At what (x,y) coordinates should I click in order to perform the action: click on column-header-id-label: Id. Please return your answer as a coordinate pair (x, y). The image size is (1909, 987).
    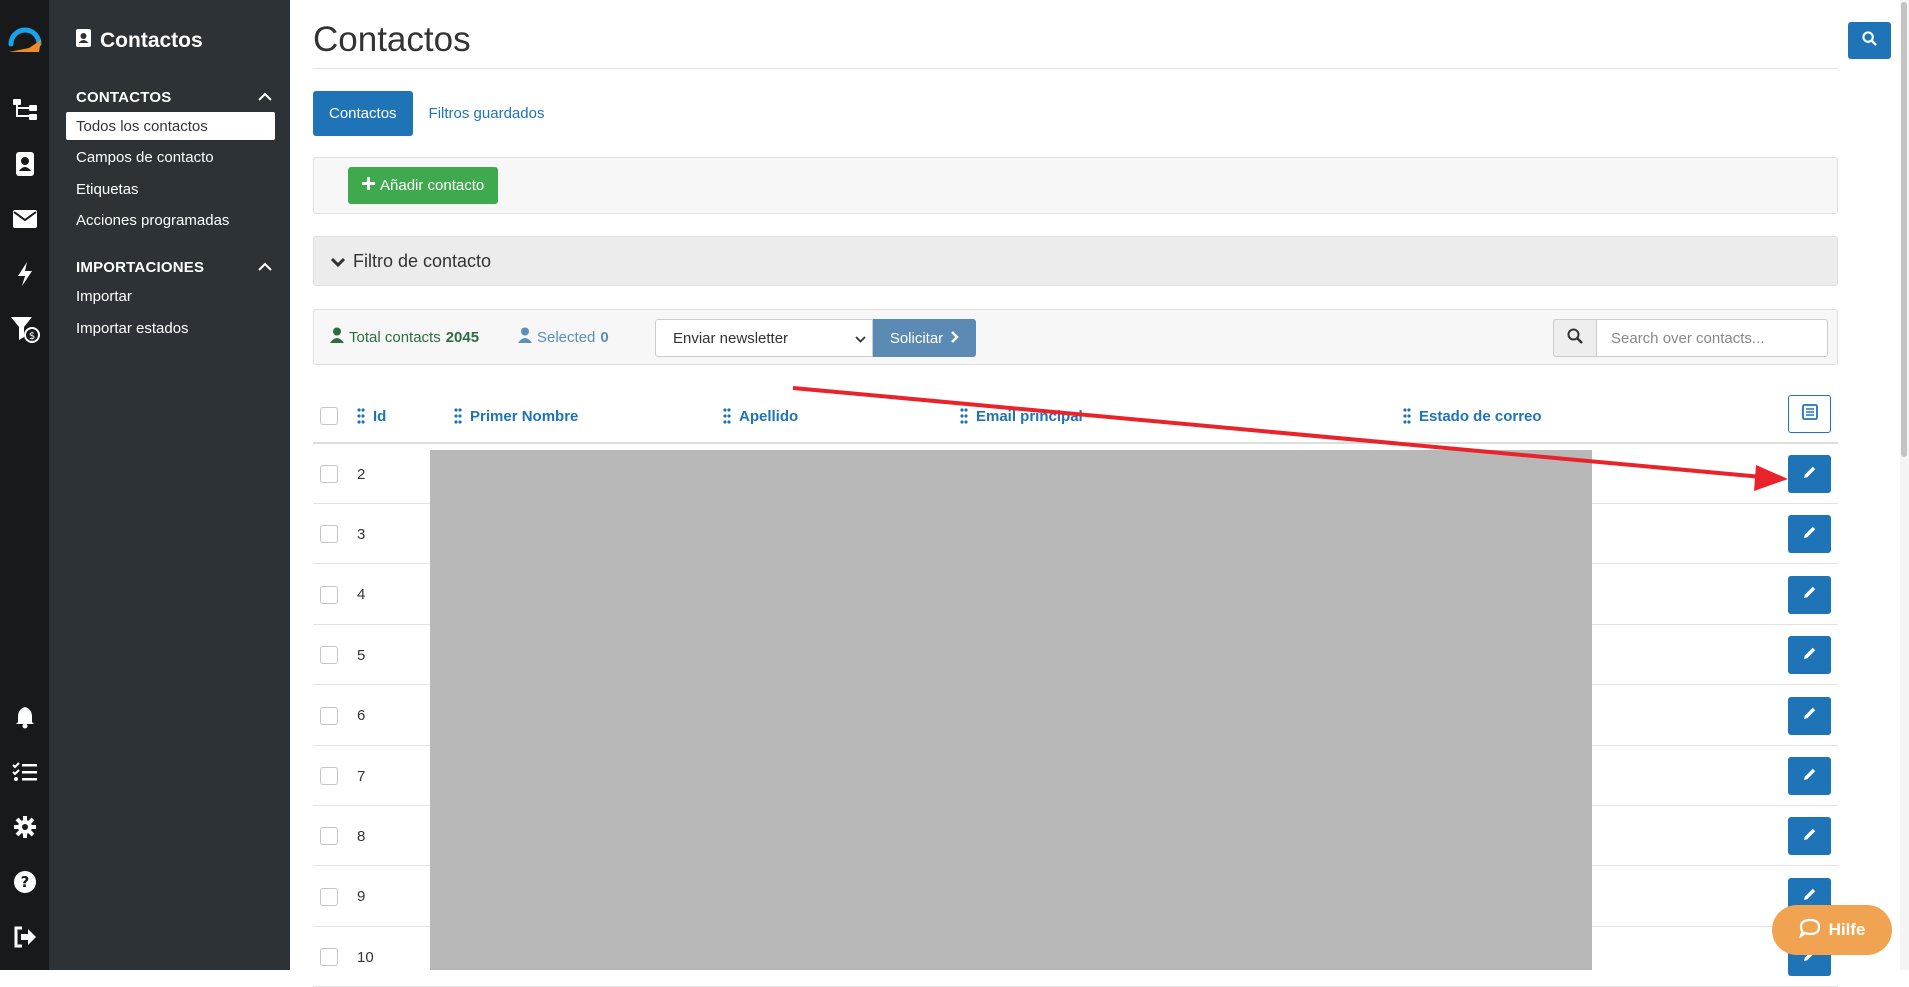
    Looking at the image, I should click on (380, 416).